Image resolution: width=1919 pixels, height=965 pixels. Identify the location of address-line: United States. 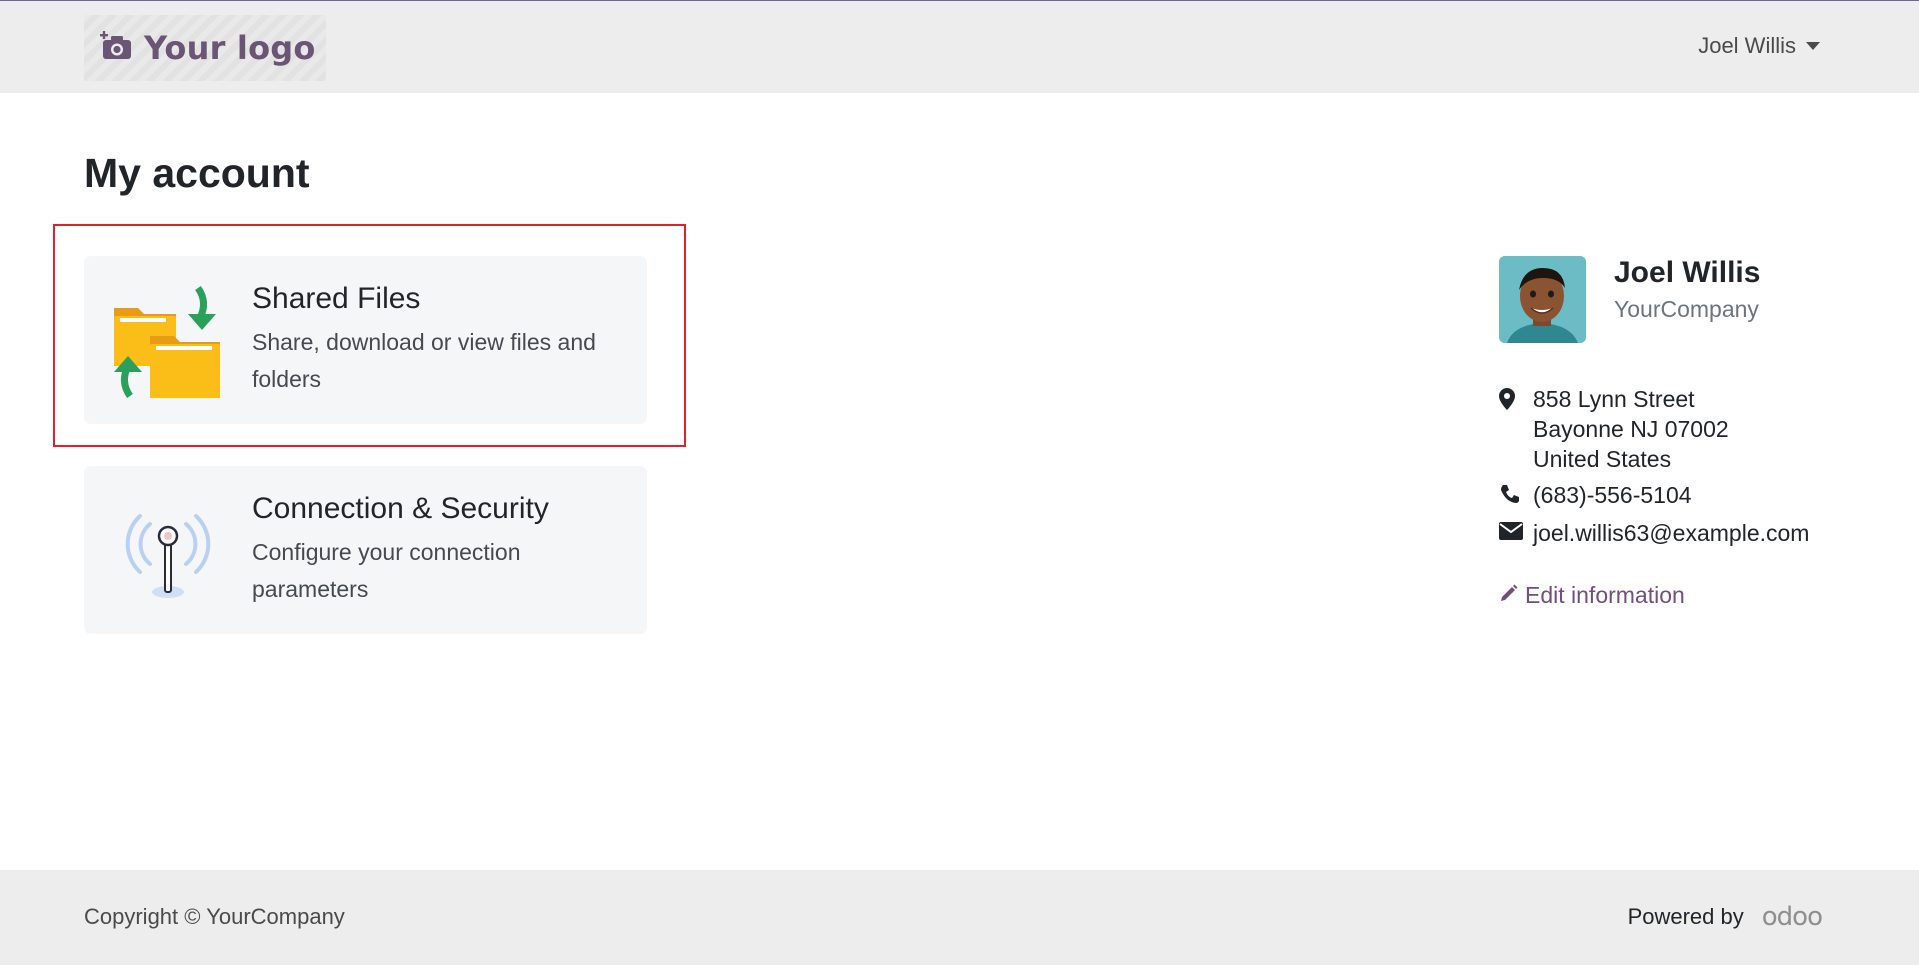
(1602, 459).